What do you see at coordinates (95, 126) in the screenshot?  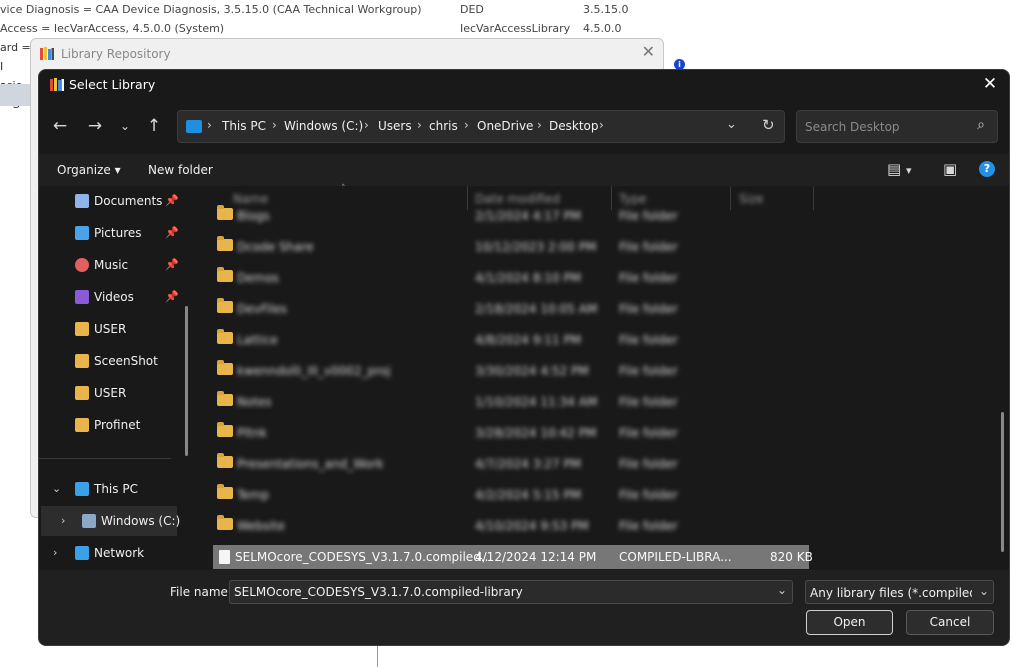 I see `forward-button: →` at bounding box center [95, 126].